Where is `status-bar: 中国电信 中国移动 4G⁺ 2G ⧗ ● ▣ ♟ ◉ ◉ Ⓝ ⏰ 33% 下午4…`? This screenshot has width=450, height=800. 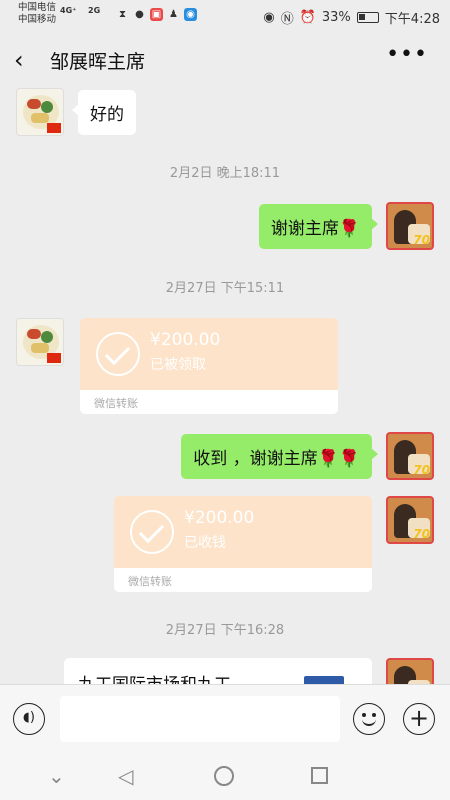 status-bar: 中国电信 中国移动 4G⁺ 2G ⧗ ● ▣ ♟ ◉ ◉ Ⓝ ⏰ 33% 下午4… is located at coordinates (225, 17).